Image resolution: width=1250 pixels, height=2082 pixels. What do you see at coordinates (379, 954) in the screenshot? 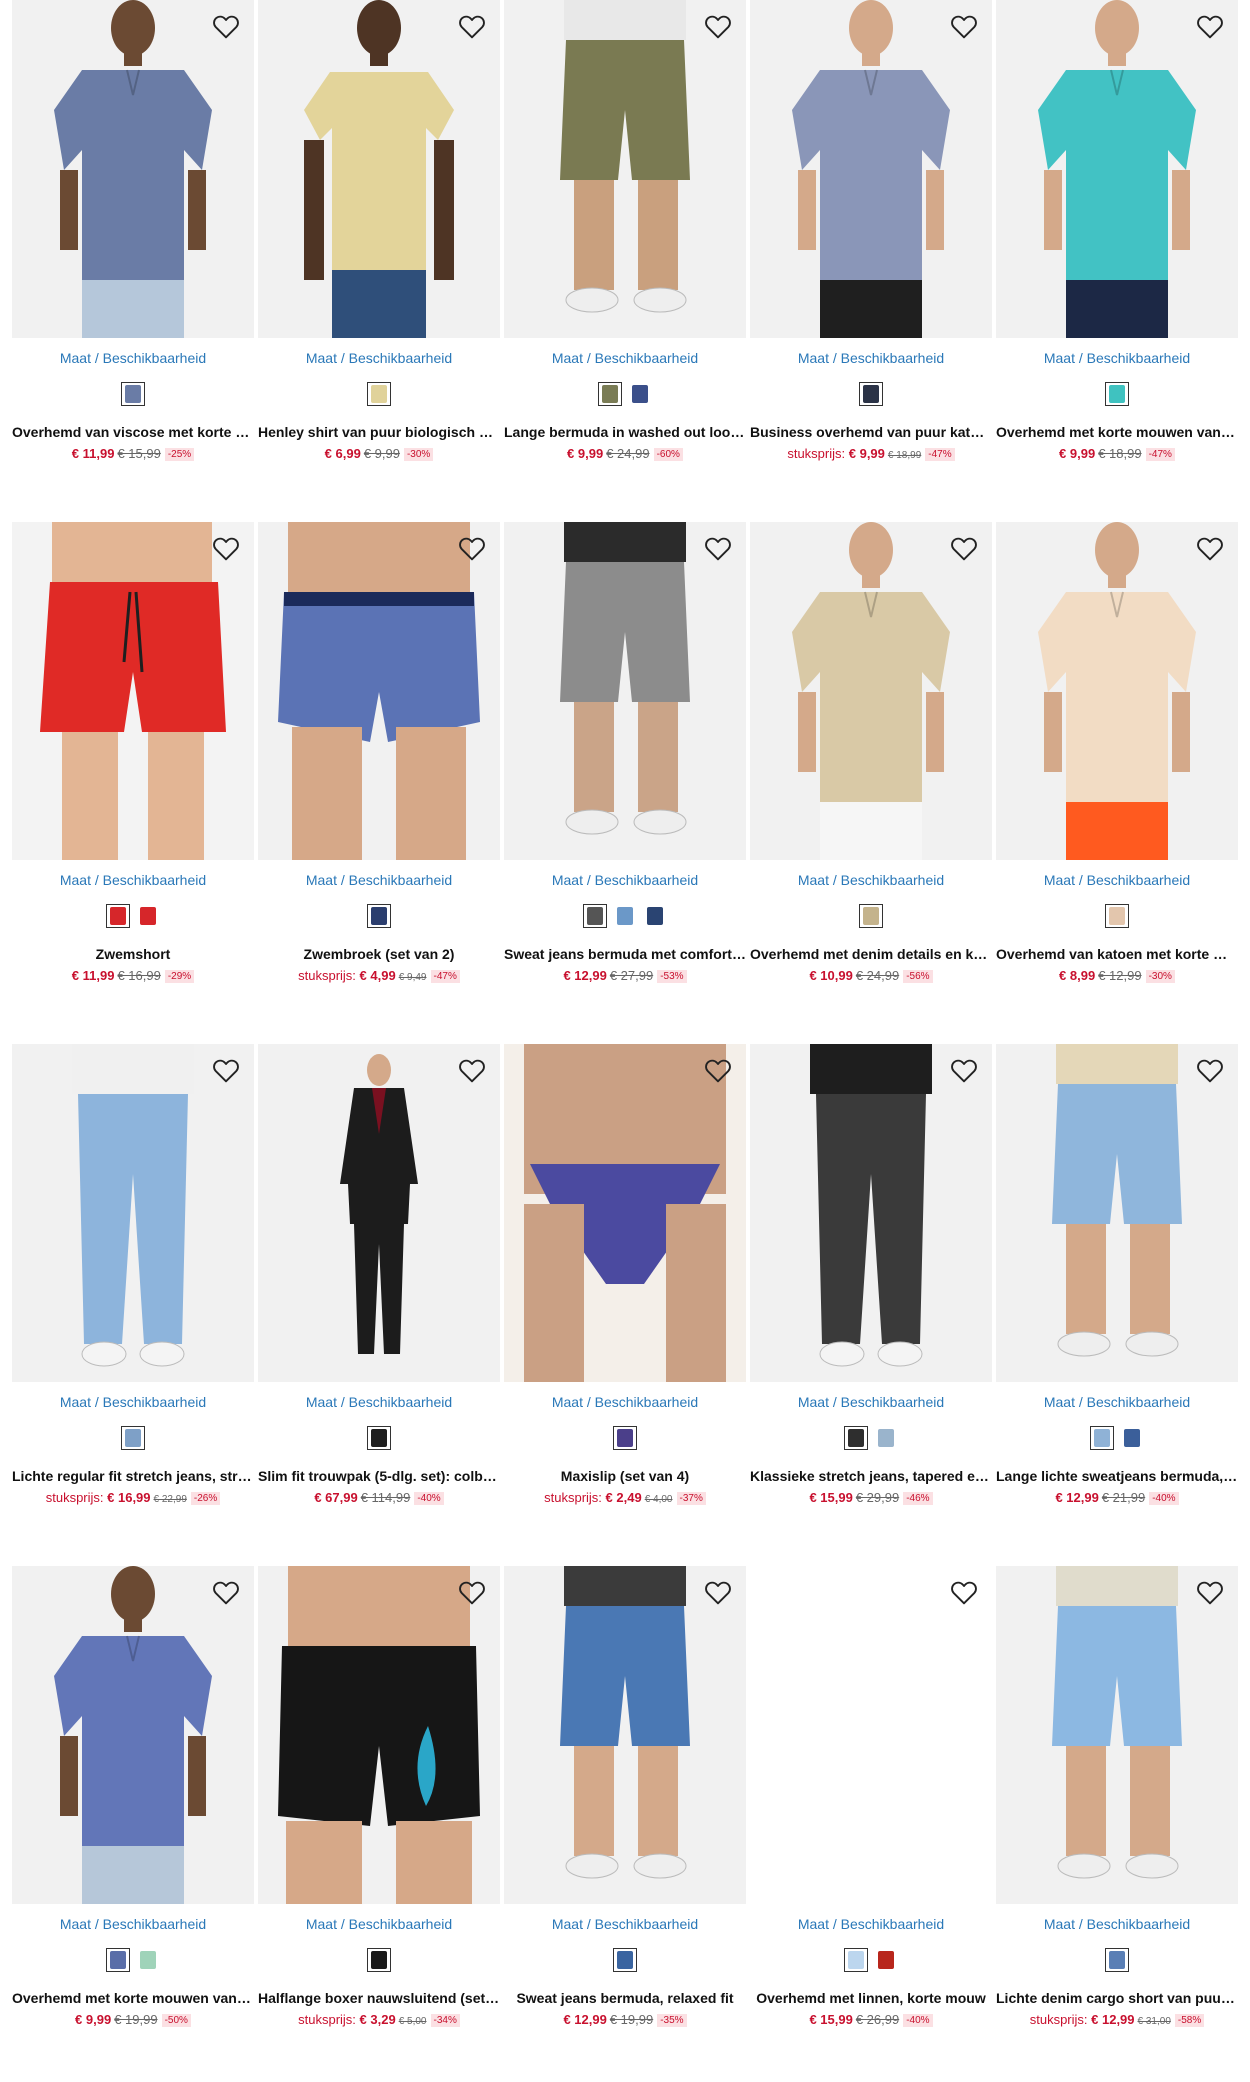
I see `product-title: Zwembroek (set van 2)` at bounding box center [379, 954].